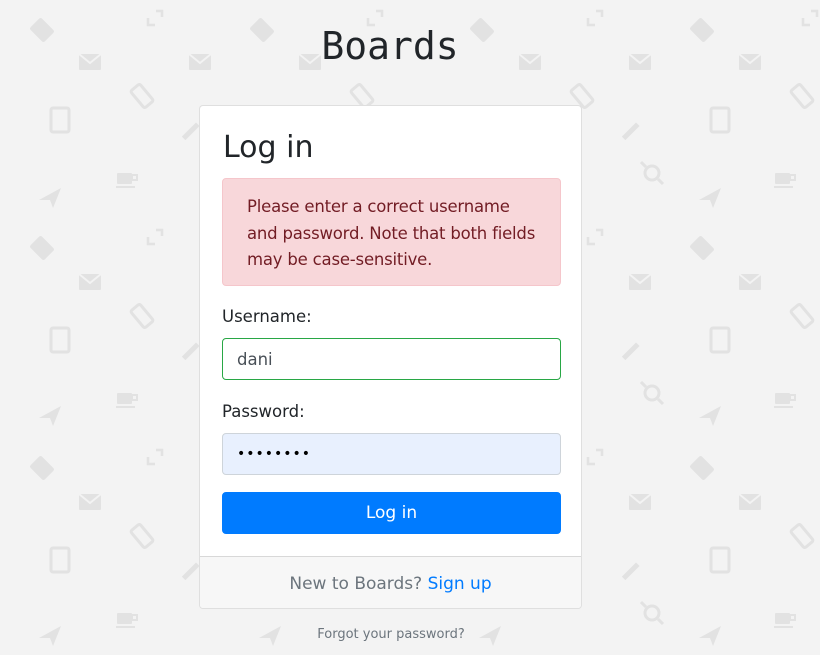  Describe the element at coordinates (267, 316) in the screenshot. I see `username-label: Username:` at that location.